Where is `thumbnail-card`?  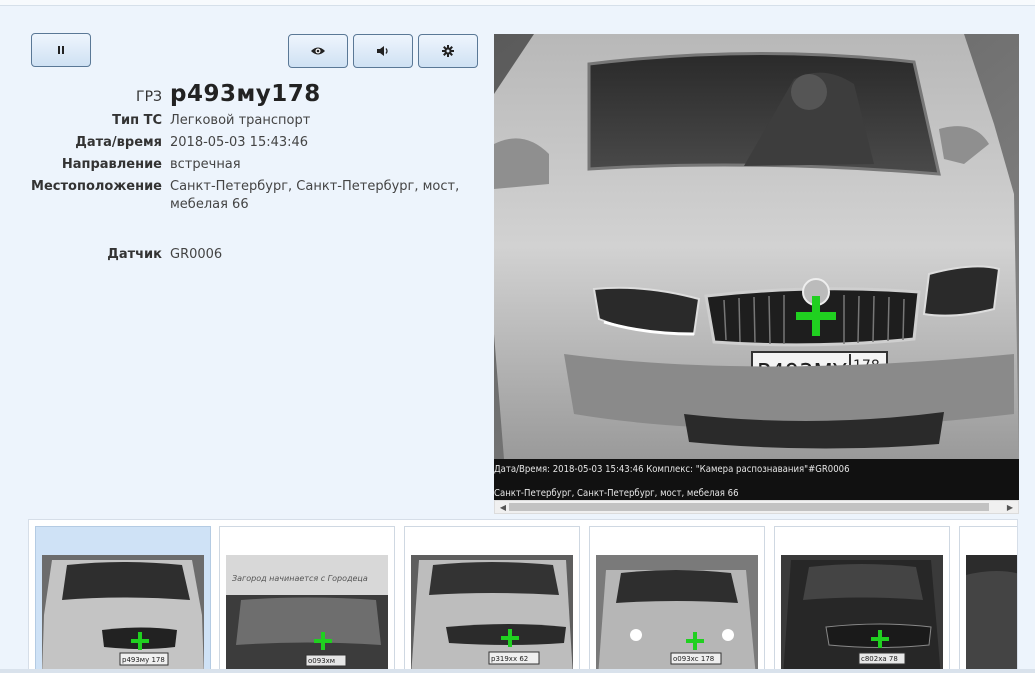
thumbnail-card is located at coordinates (988, 599).